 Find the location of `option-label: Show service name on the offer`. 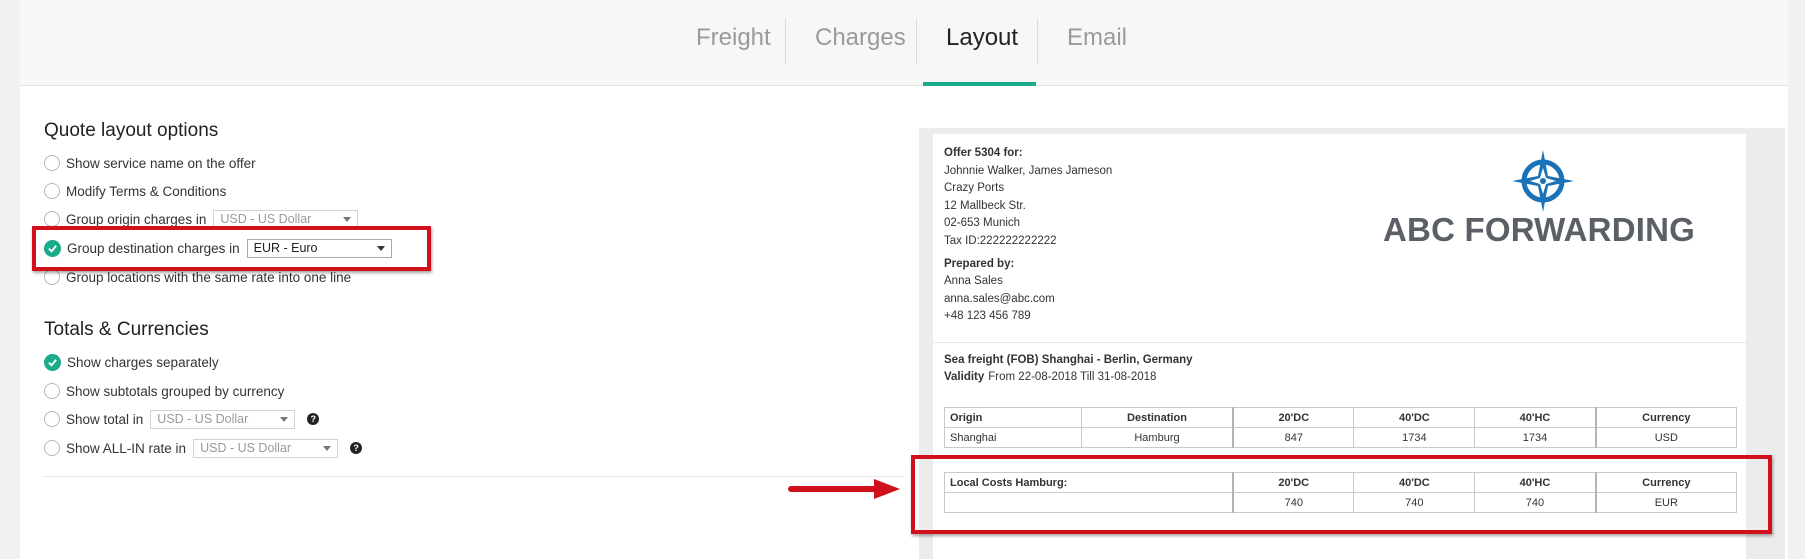

option-label: Show service name on the offer is located at coordinates (161, 163).